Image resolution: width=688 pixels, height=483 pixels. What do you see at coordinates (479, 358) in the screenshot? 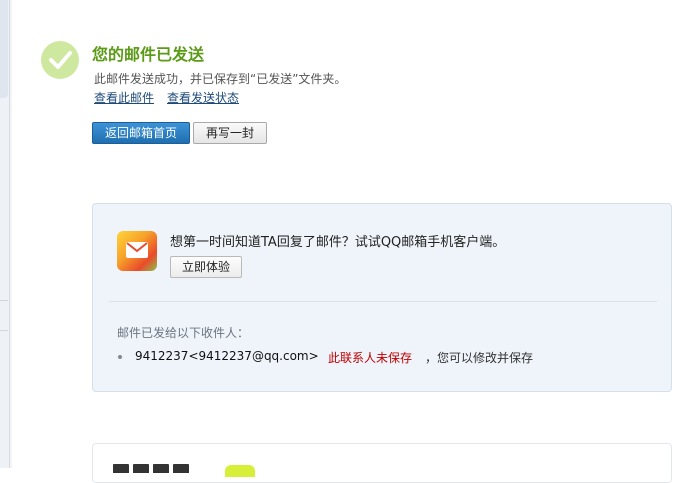
I see `save-hint: ，您可以修改并保存` at bounding box center [479, 358].